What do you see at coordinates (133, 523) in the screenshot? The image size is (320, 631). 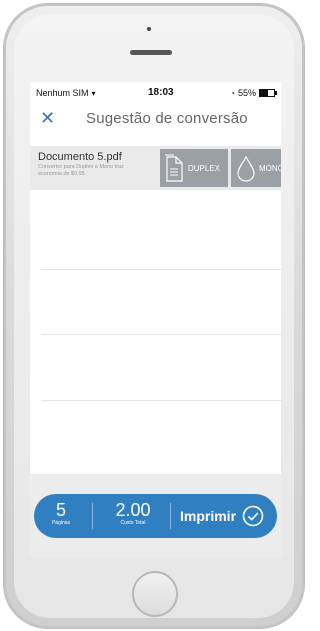 I see `total-cost-label: Custo Total` at bounding box center [133, 523].